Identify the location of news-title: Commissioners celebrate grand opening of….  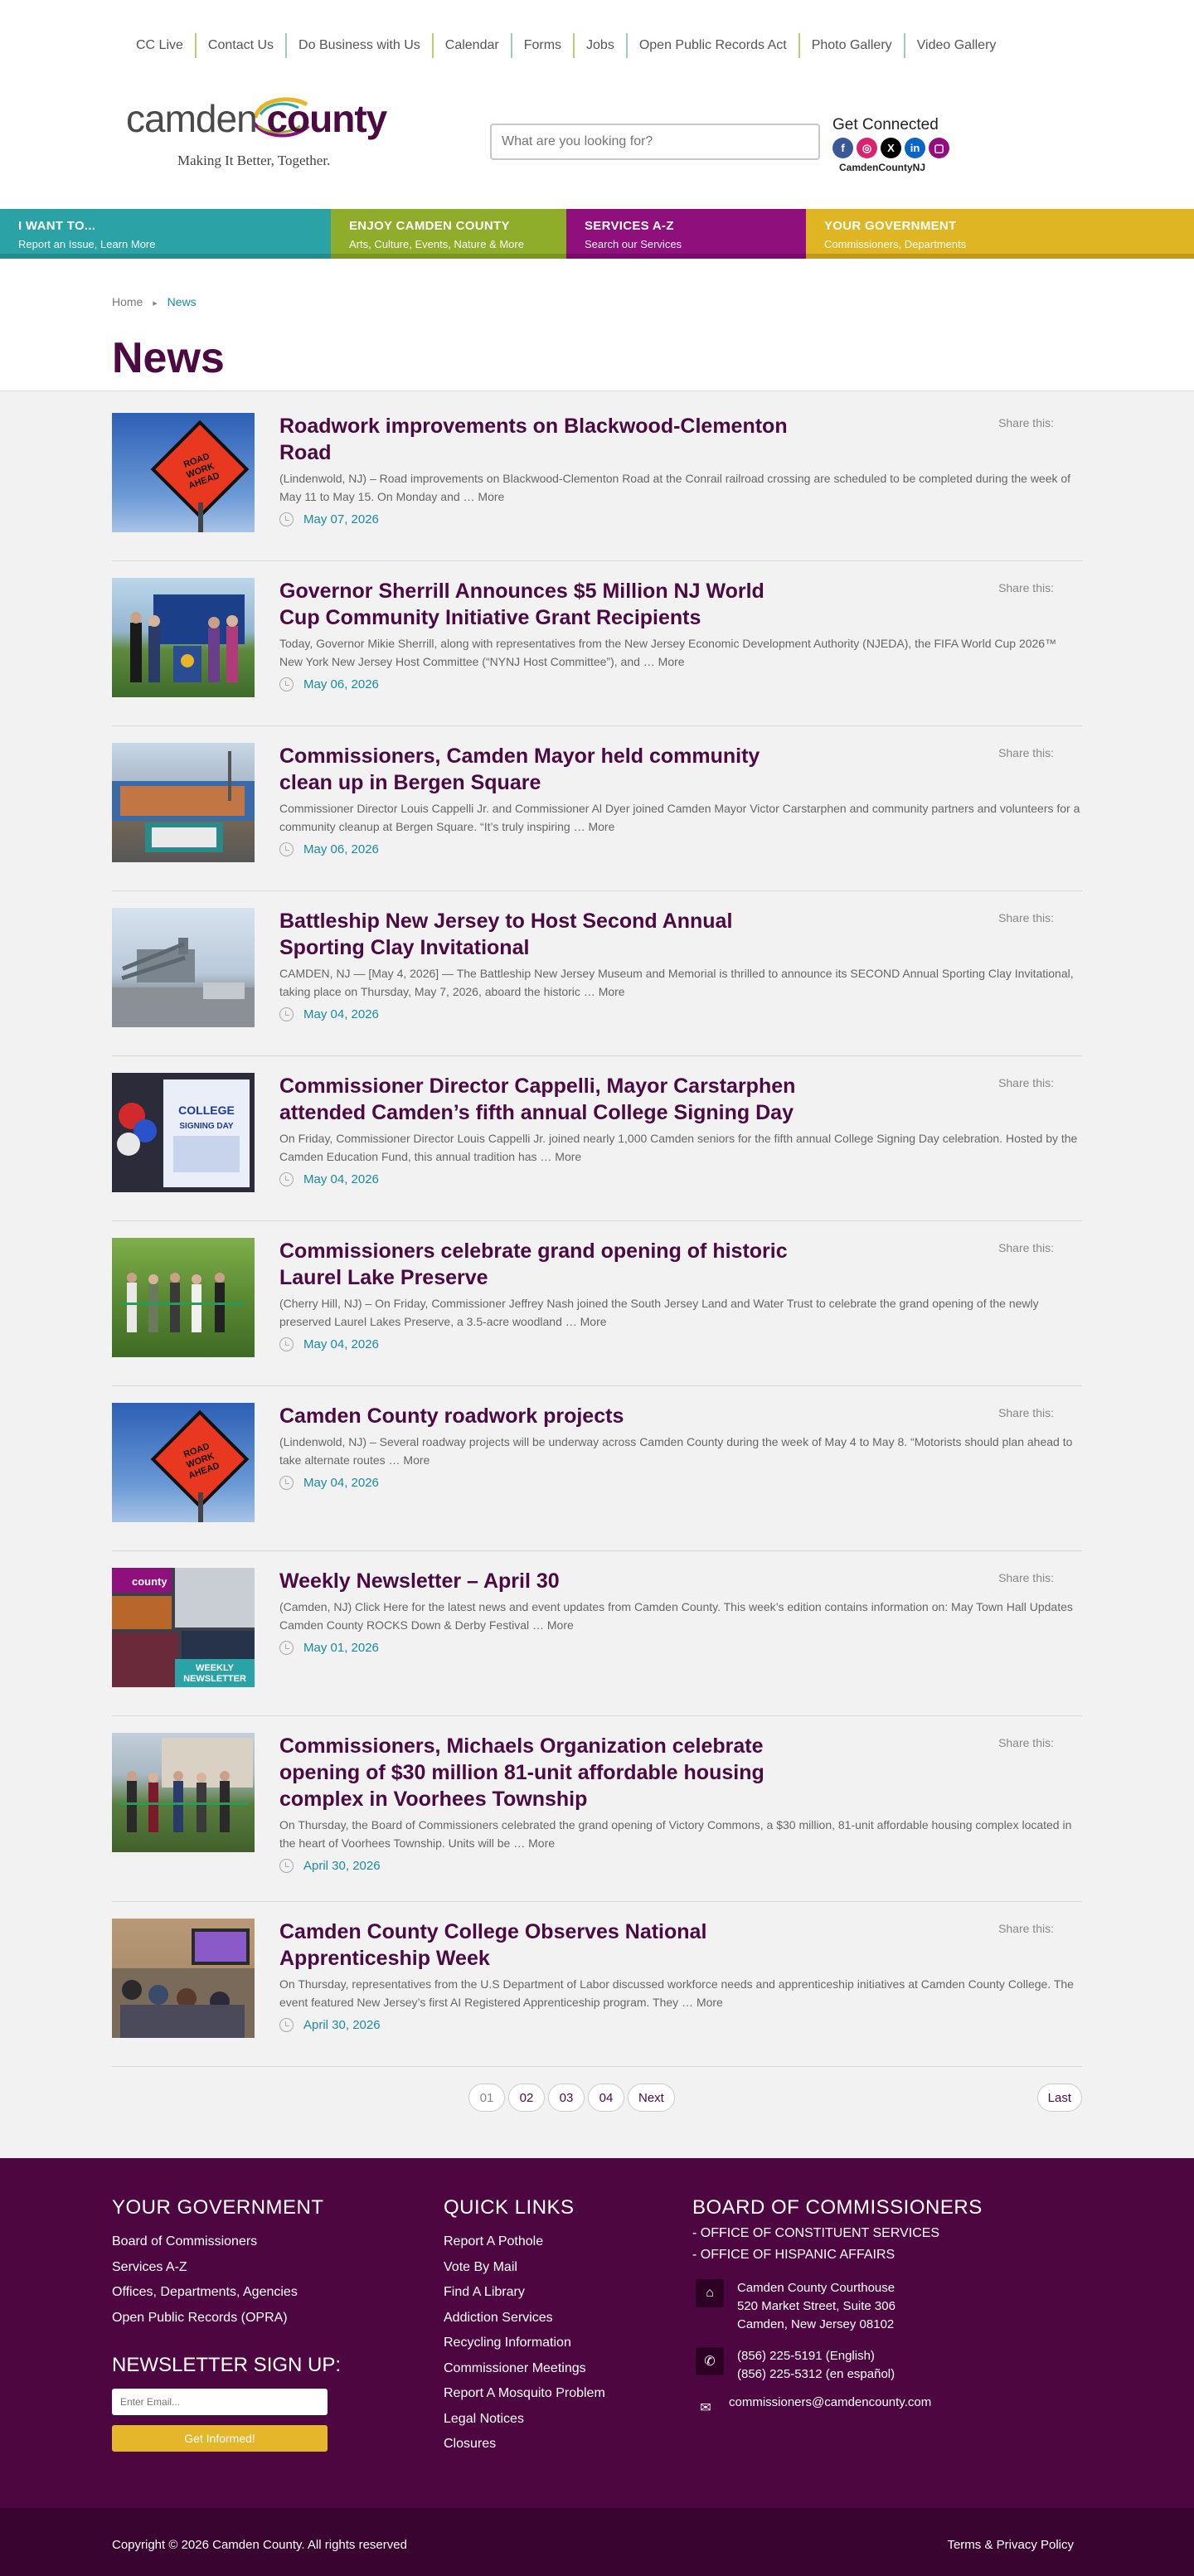
(533, 1264).